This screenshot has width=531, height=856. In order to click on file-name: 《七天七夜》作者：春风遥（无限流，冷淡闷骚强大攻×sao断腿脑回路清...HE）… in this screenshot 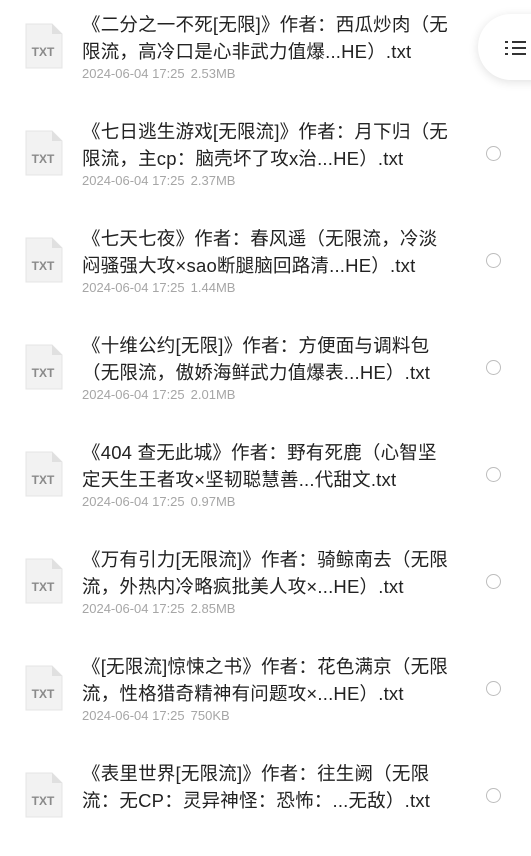, I will do `click(260, 252)`.